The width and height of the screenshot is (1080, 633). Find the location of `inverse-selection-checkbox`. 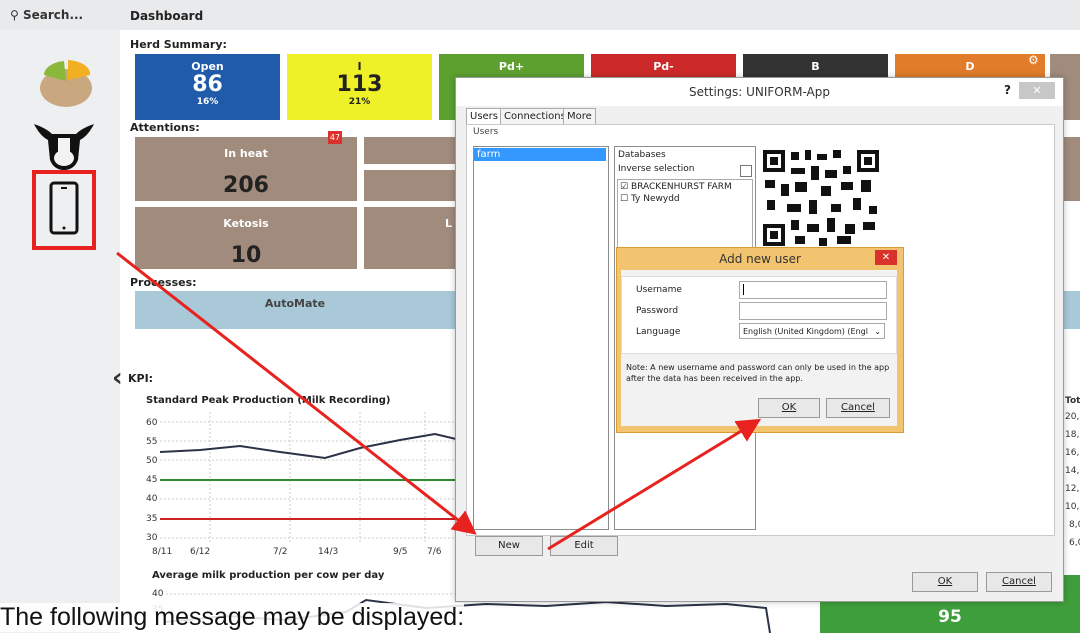

inverse-selection-checkbox is located at coordinates (746, 171).